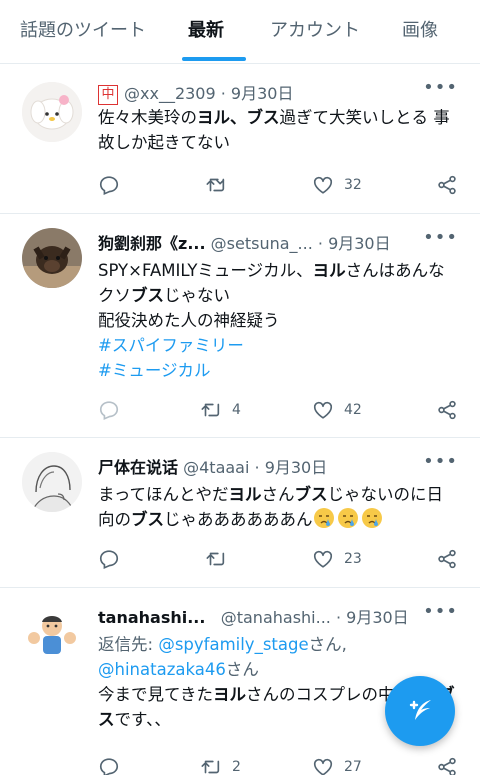 This screenshot has height=775, width=480. I want to click on tweet-header: 狗劉刹那《z... @setsuna_... · 9月30日, so click(244, 242).